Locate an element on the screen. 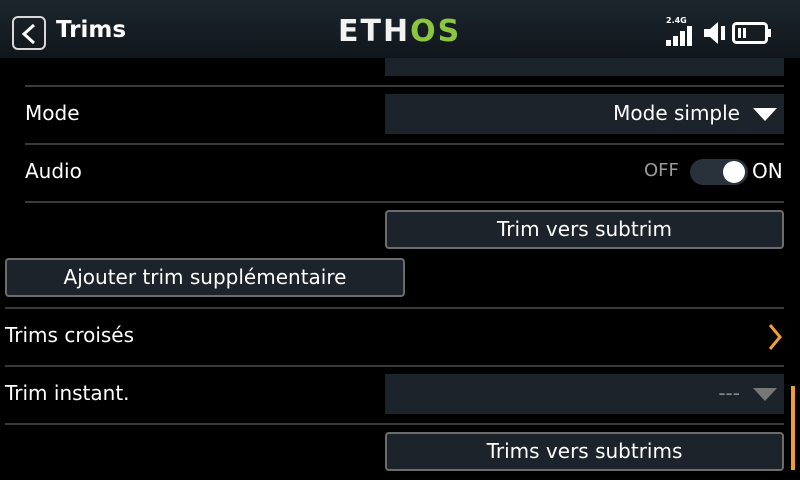  previous-field is located at coordinates (584, 67).